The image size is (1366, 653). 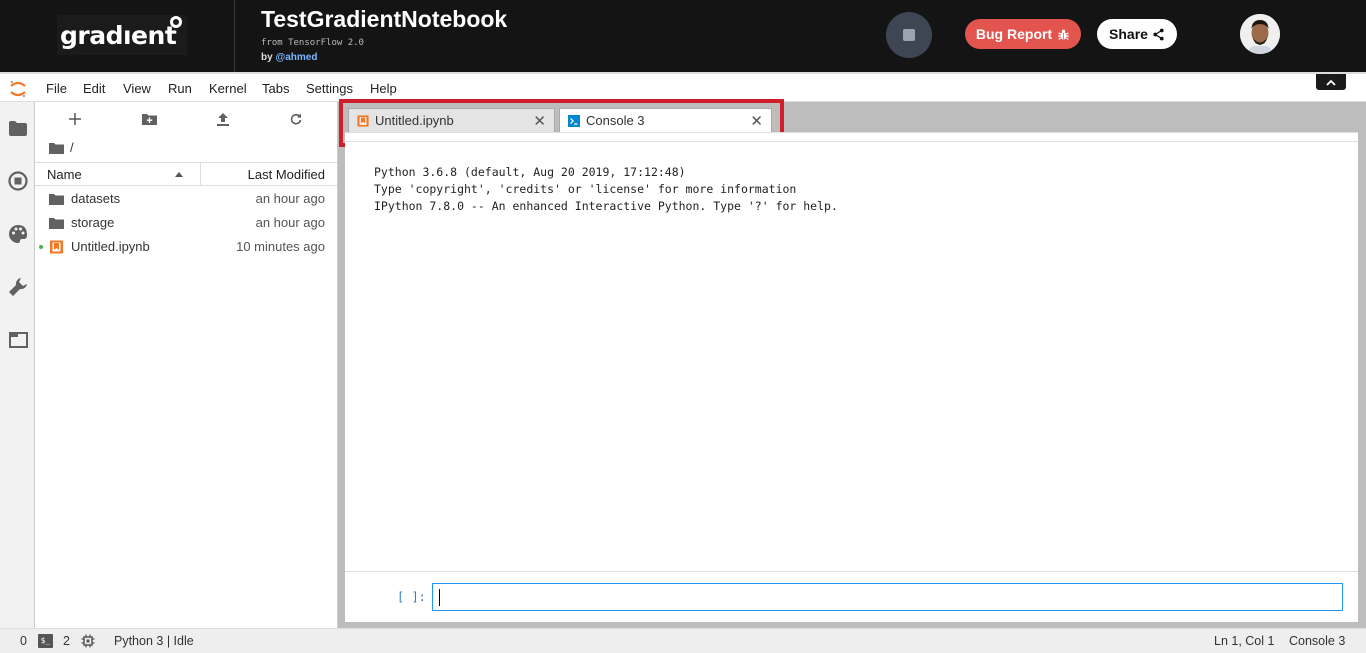 What do you see at coordinates (154, 641) in the screenshot?
I see `kernel-status: Python 3 | Idle` at bounding box center [154, 641].